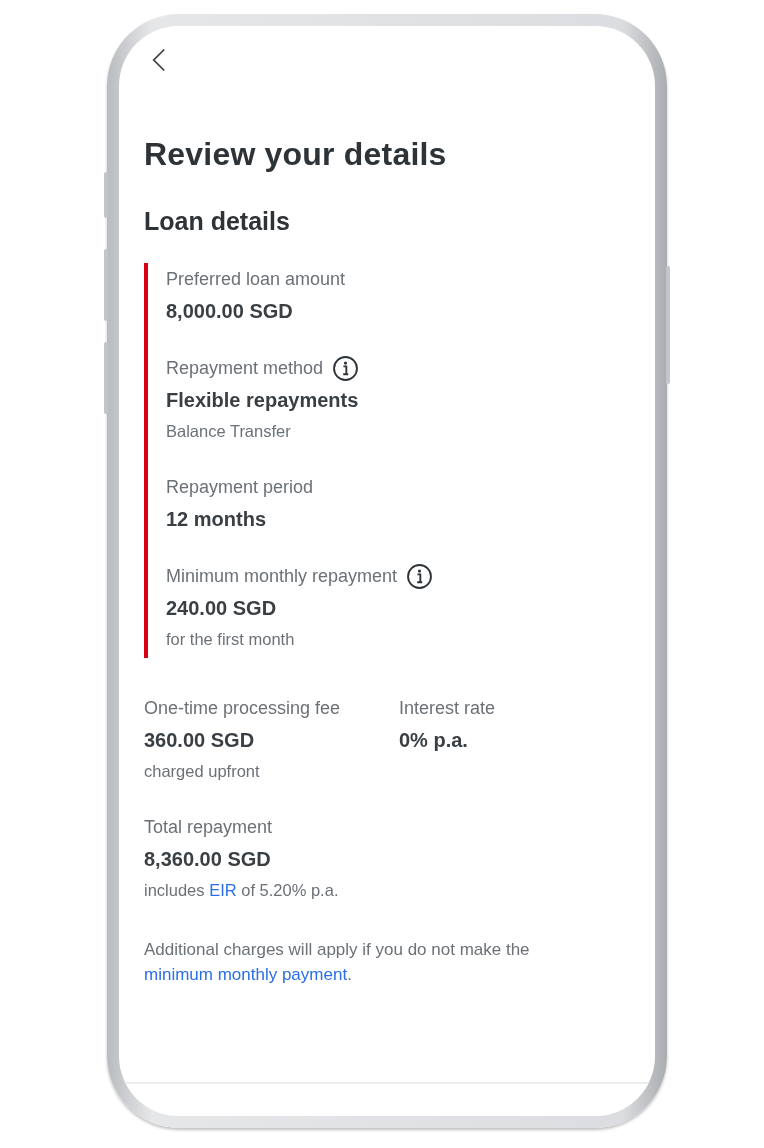 The image size is (764, 1148). I want to click on field-value: 12 months, so click(217, 519).